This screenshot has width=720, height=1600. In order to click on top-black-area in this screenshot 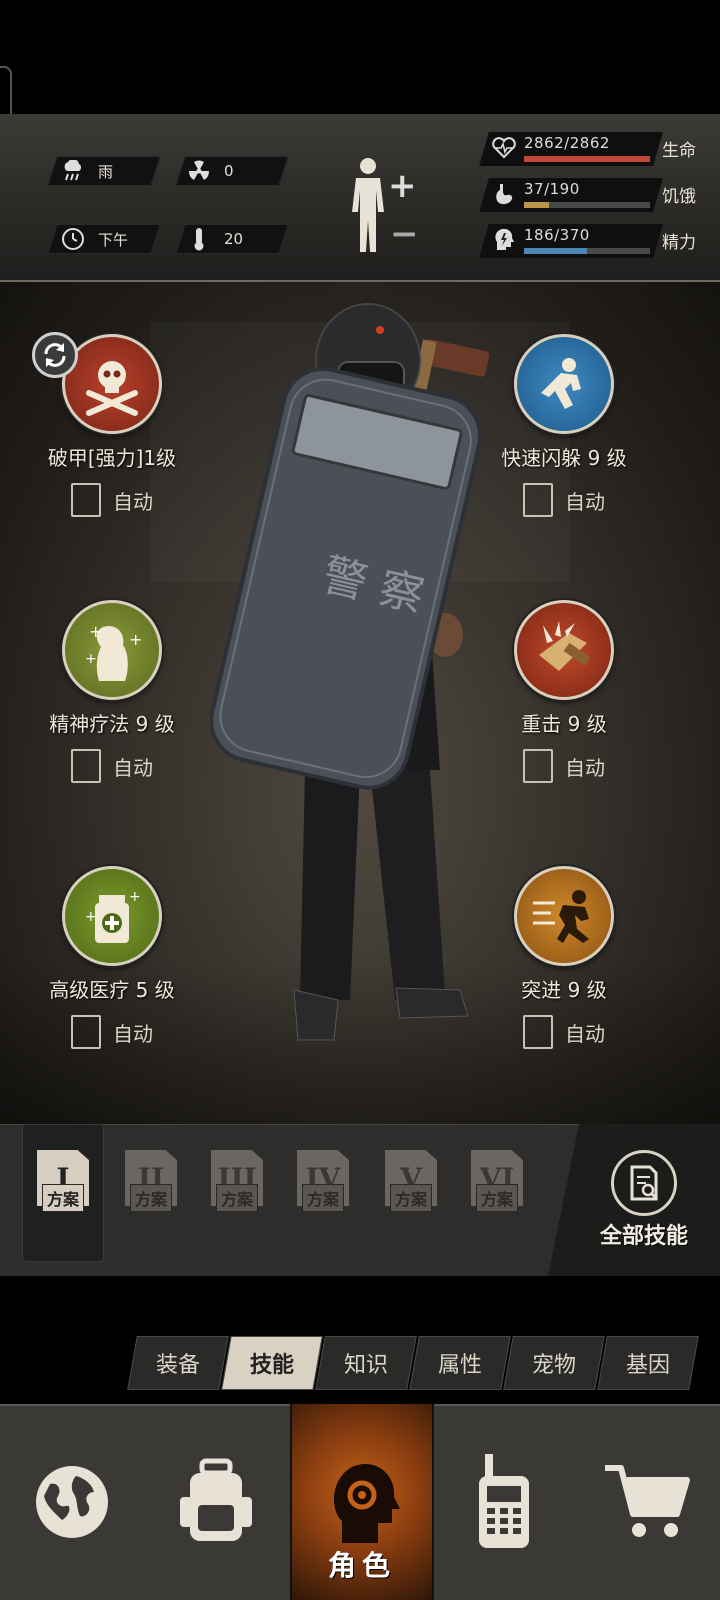, I will do `click(360, 57)`.